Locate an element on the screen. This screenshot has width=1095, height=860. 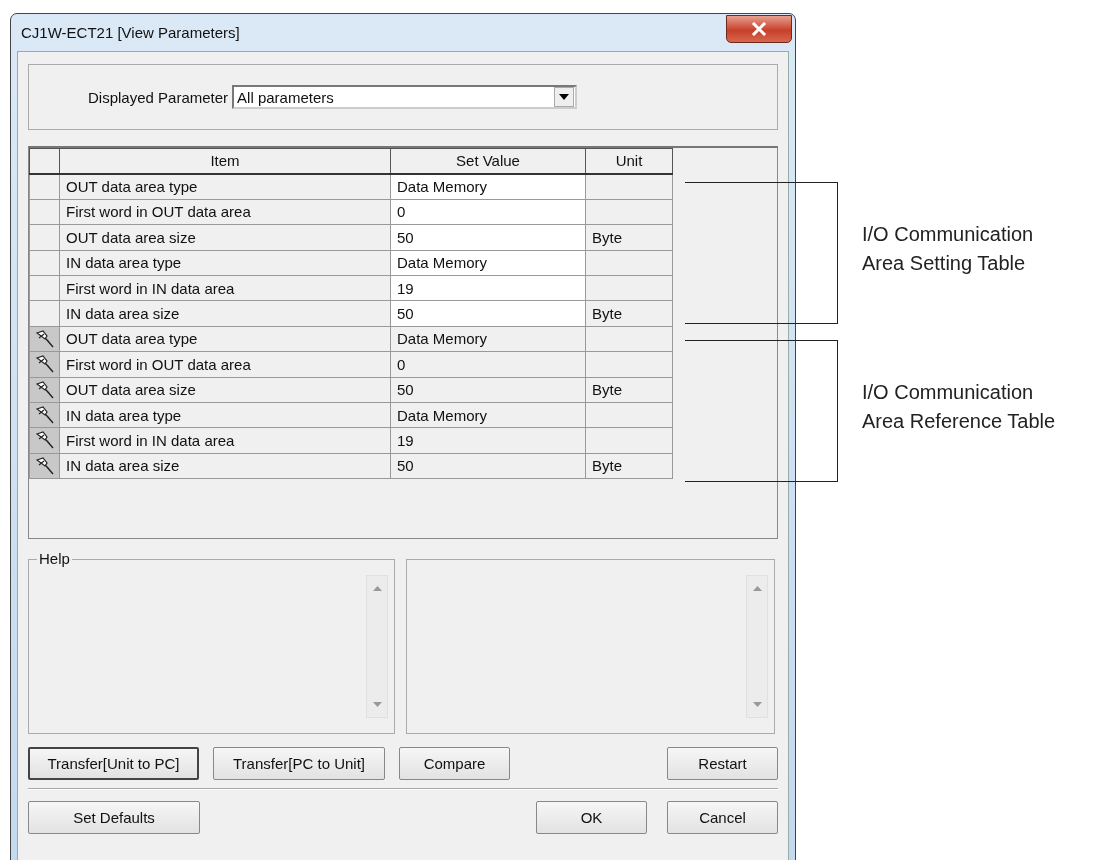
dropdown-caret-icon is located at coordinates (564, 97).